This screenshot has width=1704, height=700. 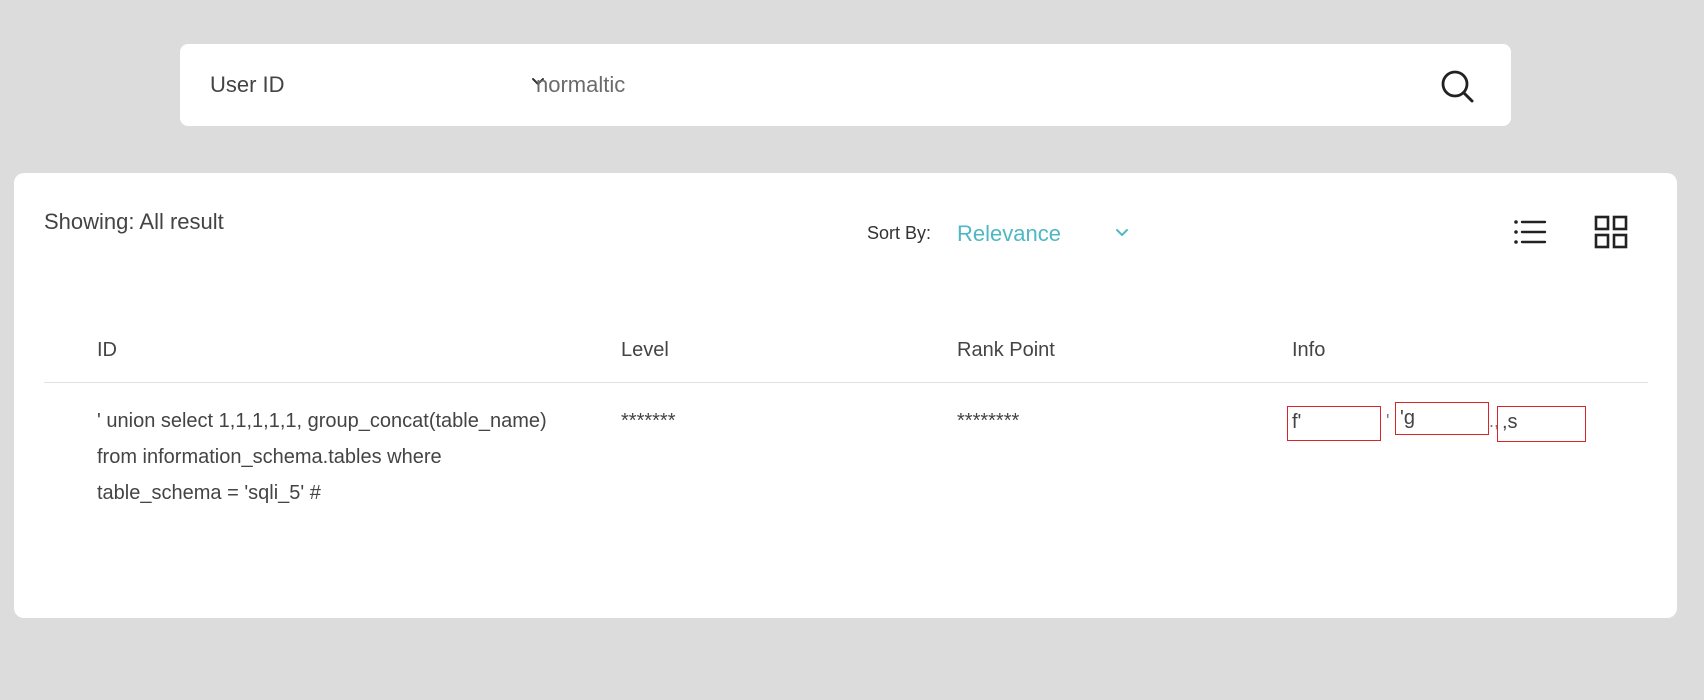 What do you see at coordinates (1009, 234) in the screenshot?
I see `sort-select: Relevance` at bounding box center [1009, 234].